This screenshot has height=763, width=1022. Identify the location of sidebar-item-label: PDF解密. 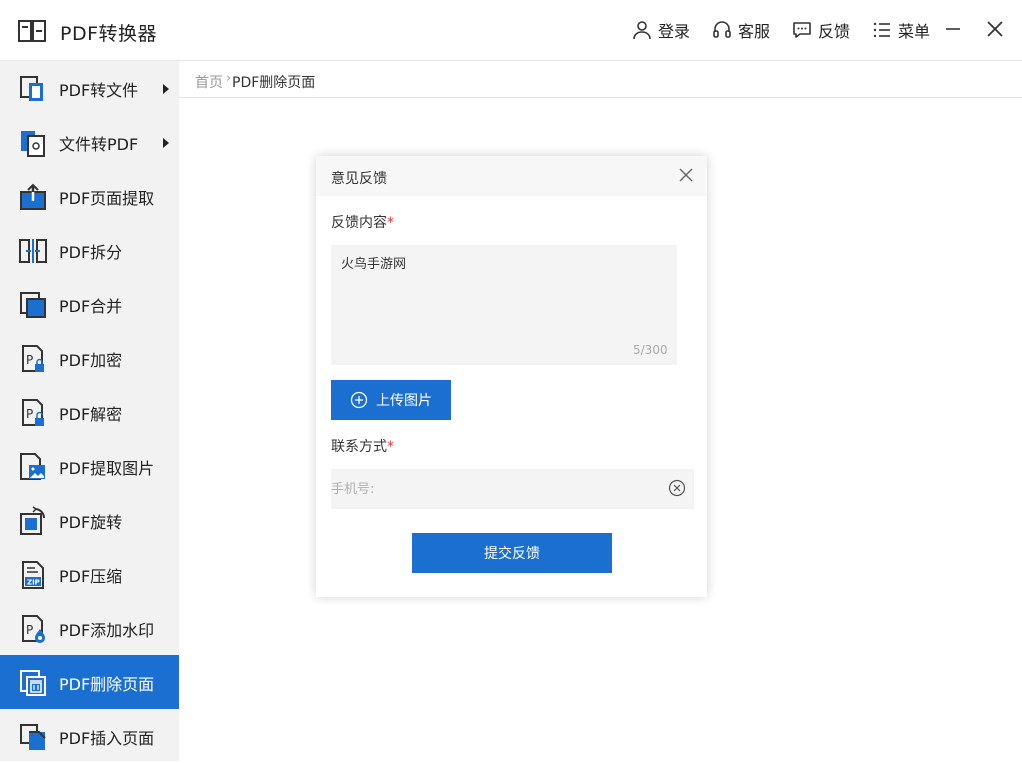
(91, 414).